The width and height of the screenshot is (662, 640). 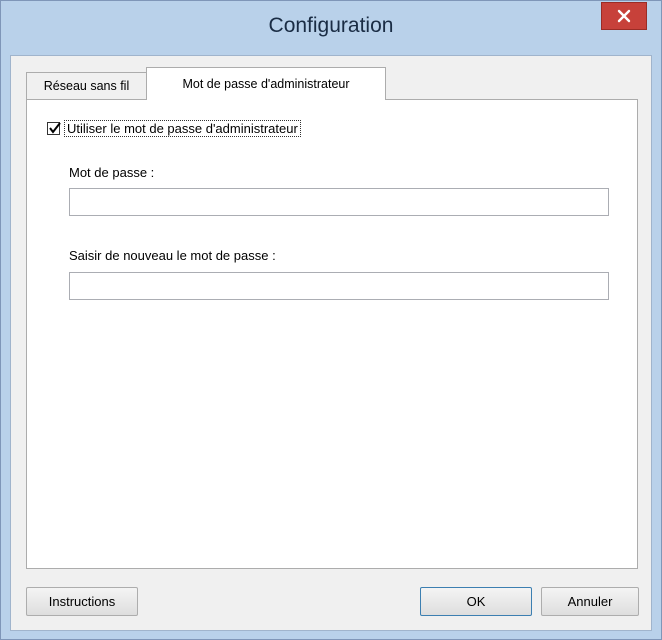 What do you see at coordinates (112, 172) in the screenshot?
I see `password-label: Mot de passe :` at bounding box center [112, 172].